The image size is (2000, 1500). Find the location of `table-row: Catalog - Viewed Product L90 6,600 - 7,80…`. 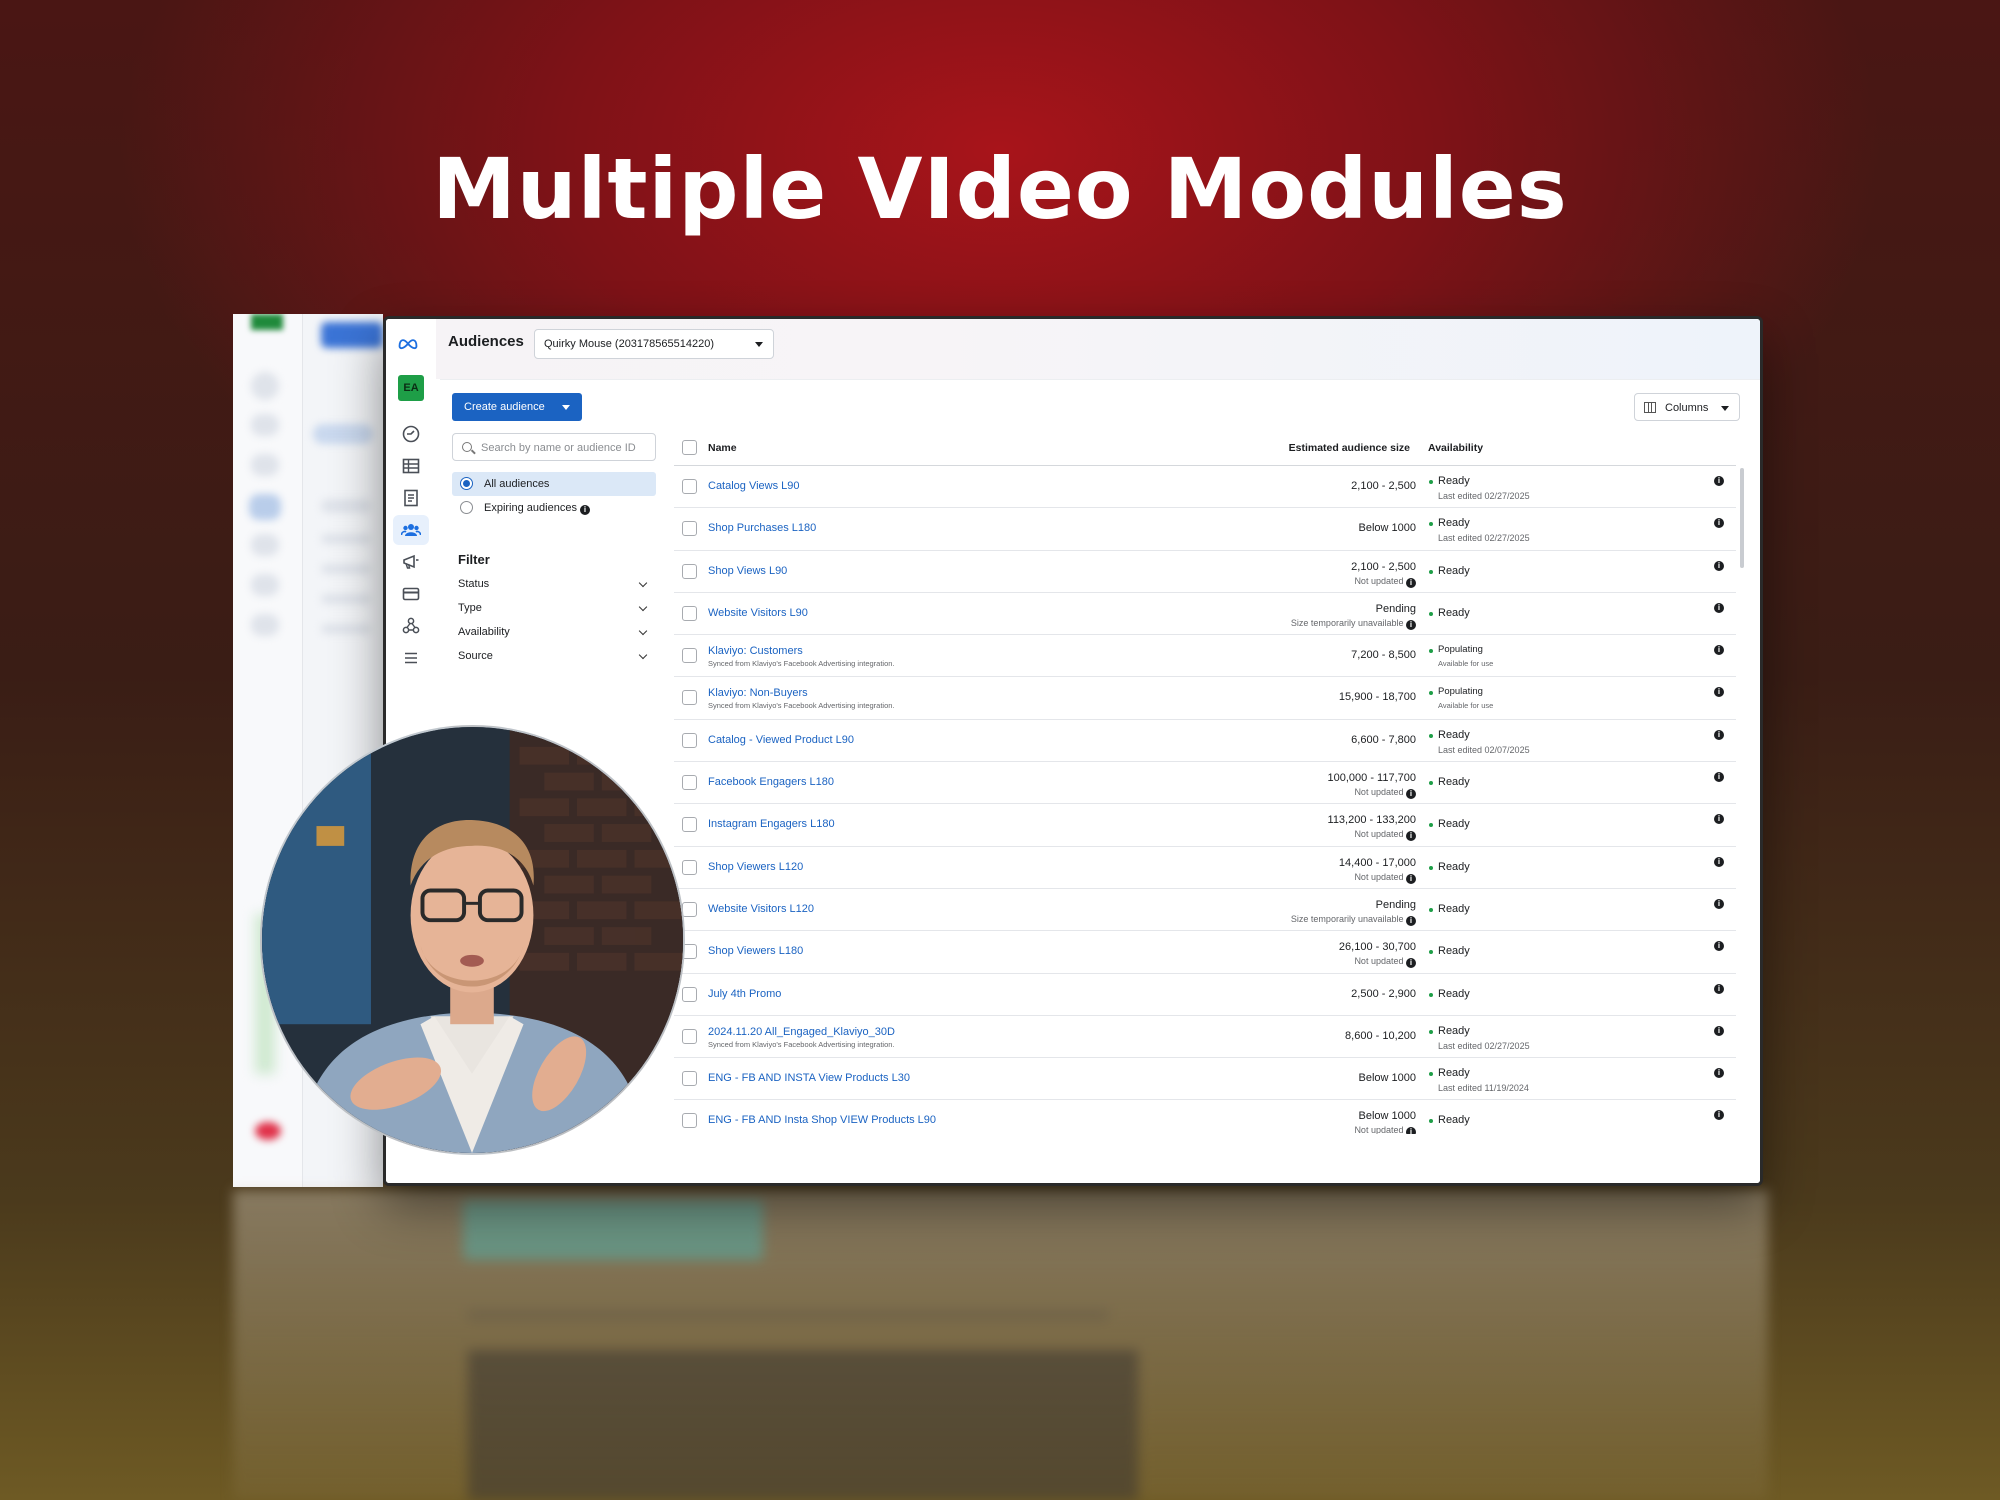

table-row: Catalog - Viewed Product L90 6,600 - 7,80… is located at coordinates (1205, 741).